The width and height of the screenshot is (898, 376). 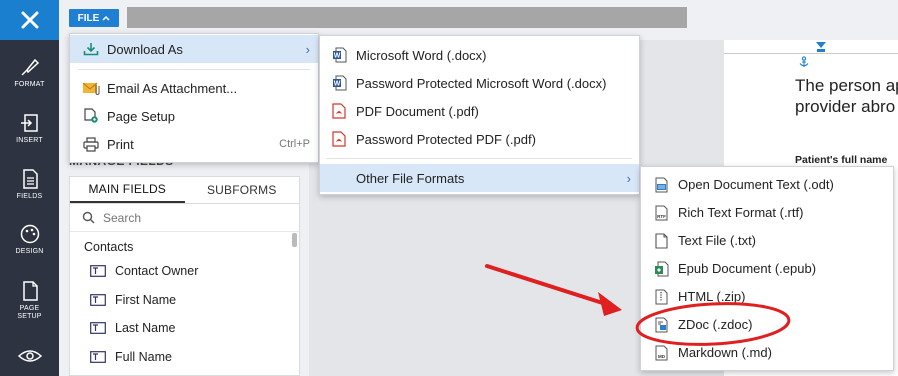 I want to click on printer-icon, so click(x=91, y=144).